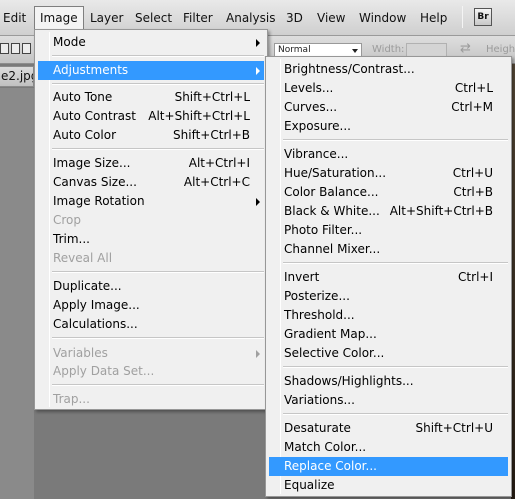 This screenshot has height=499, width=515. Describe the element at coordinates (83, 258) in the screenshot. I see `menu-item-reveal-all: Reveal All` at that location.